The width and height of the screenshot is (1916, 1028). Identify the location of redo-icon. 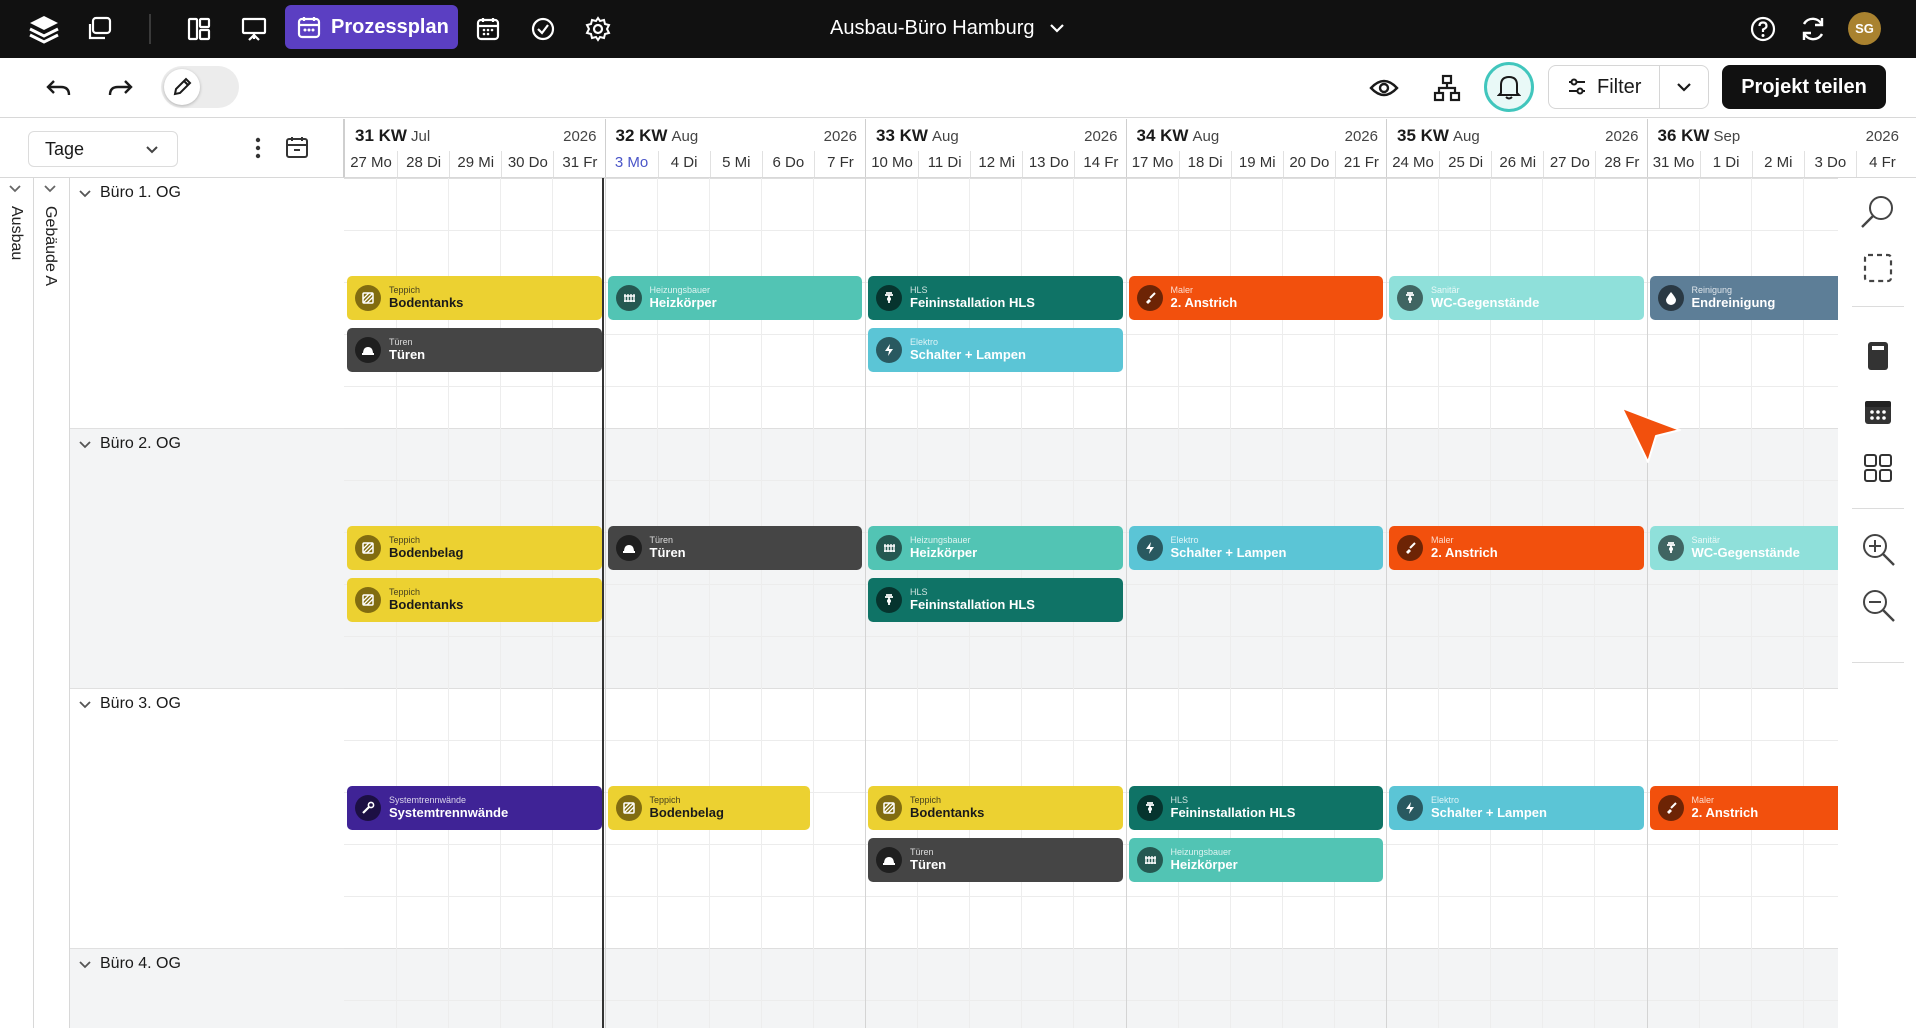
(121, 88).